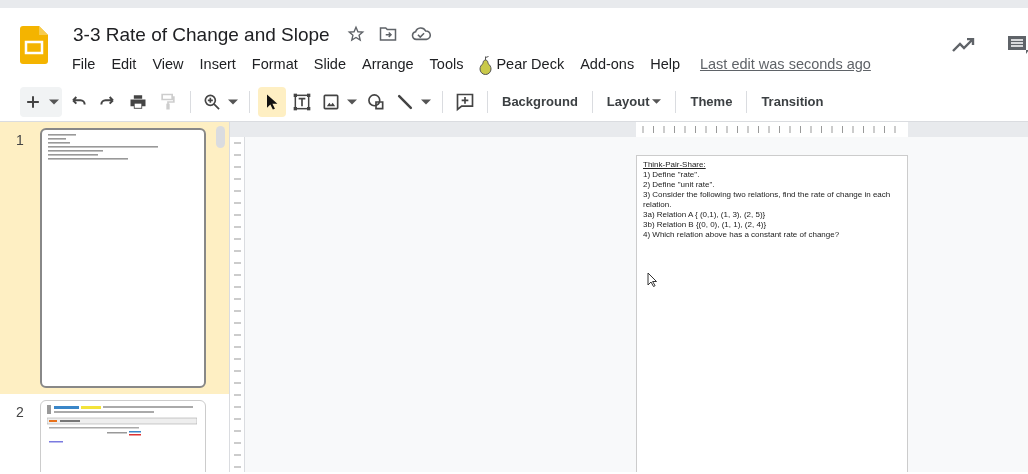  What do you see at coordinates (672, 175) in the screenshot?
I see `slide-text-line: 1) Define "rate".` at bounding box center [672, 175].